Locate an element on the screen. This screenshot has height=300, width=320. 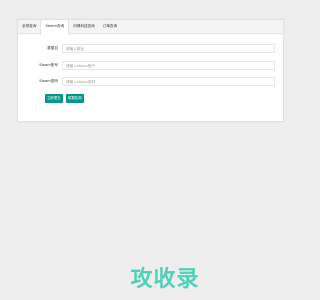
tab-steam-query: Steam查询 is located at coordinates (55, 27).